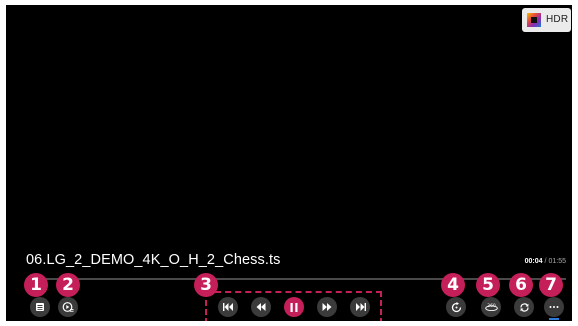  I want to click on pause-icon, so click(294, 307).